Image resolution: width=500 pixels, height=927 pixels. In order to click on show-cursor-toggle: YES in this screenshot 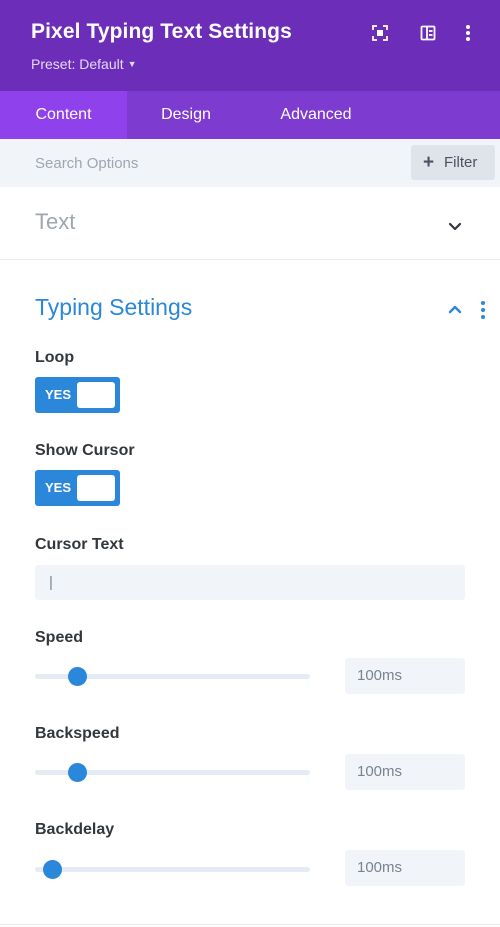, I will do `click(77, 488)`.